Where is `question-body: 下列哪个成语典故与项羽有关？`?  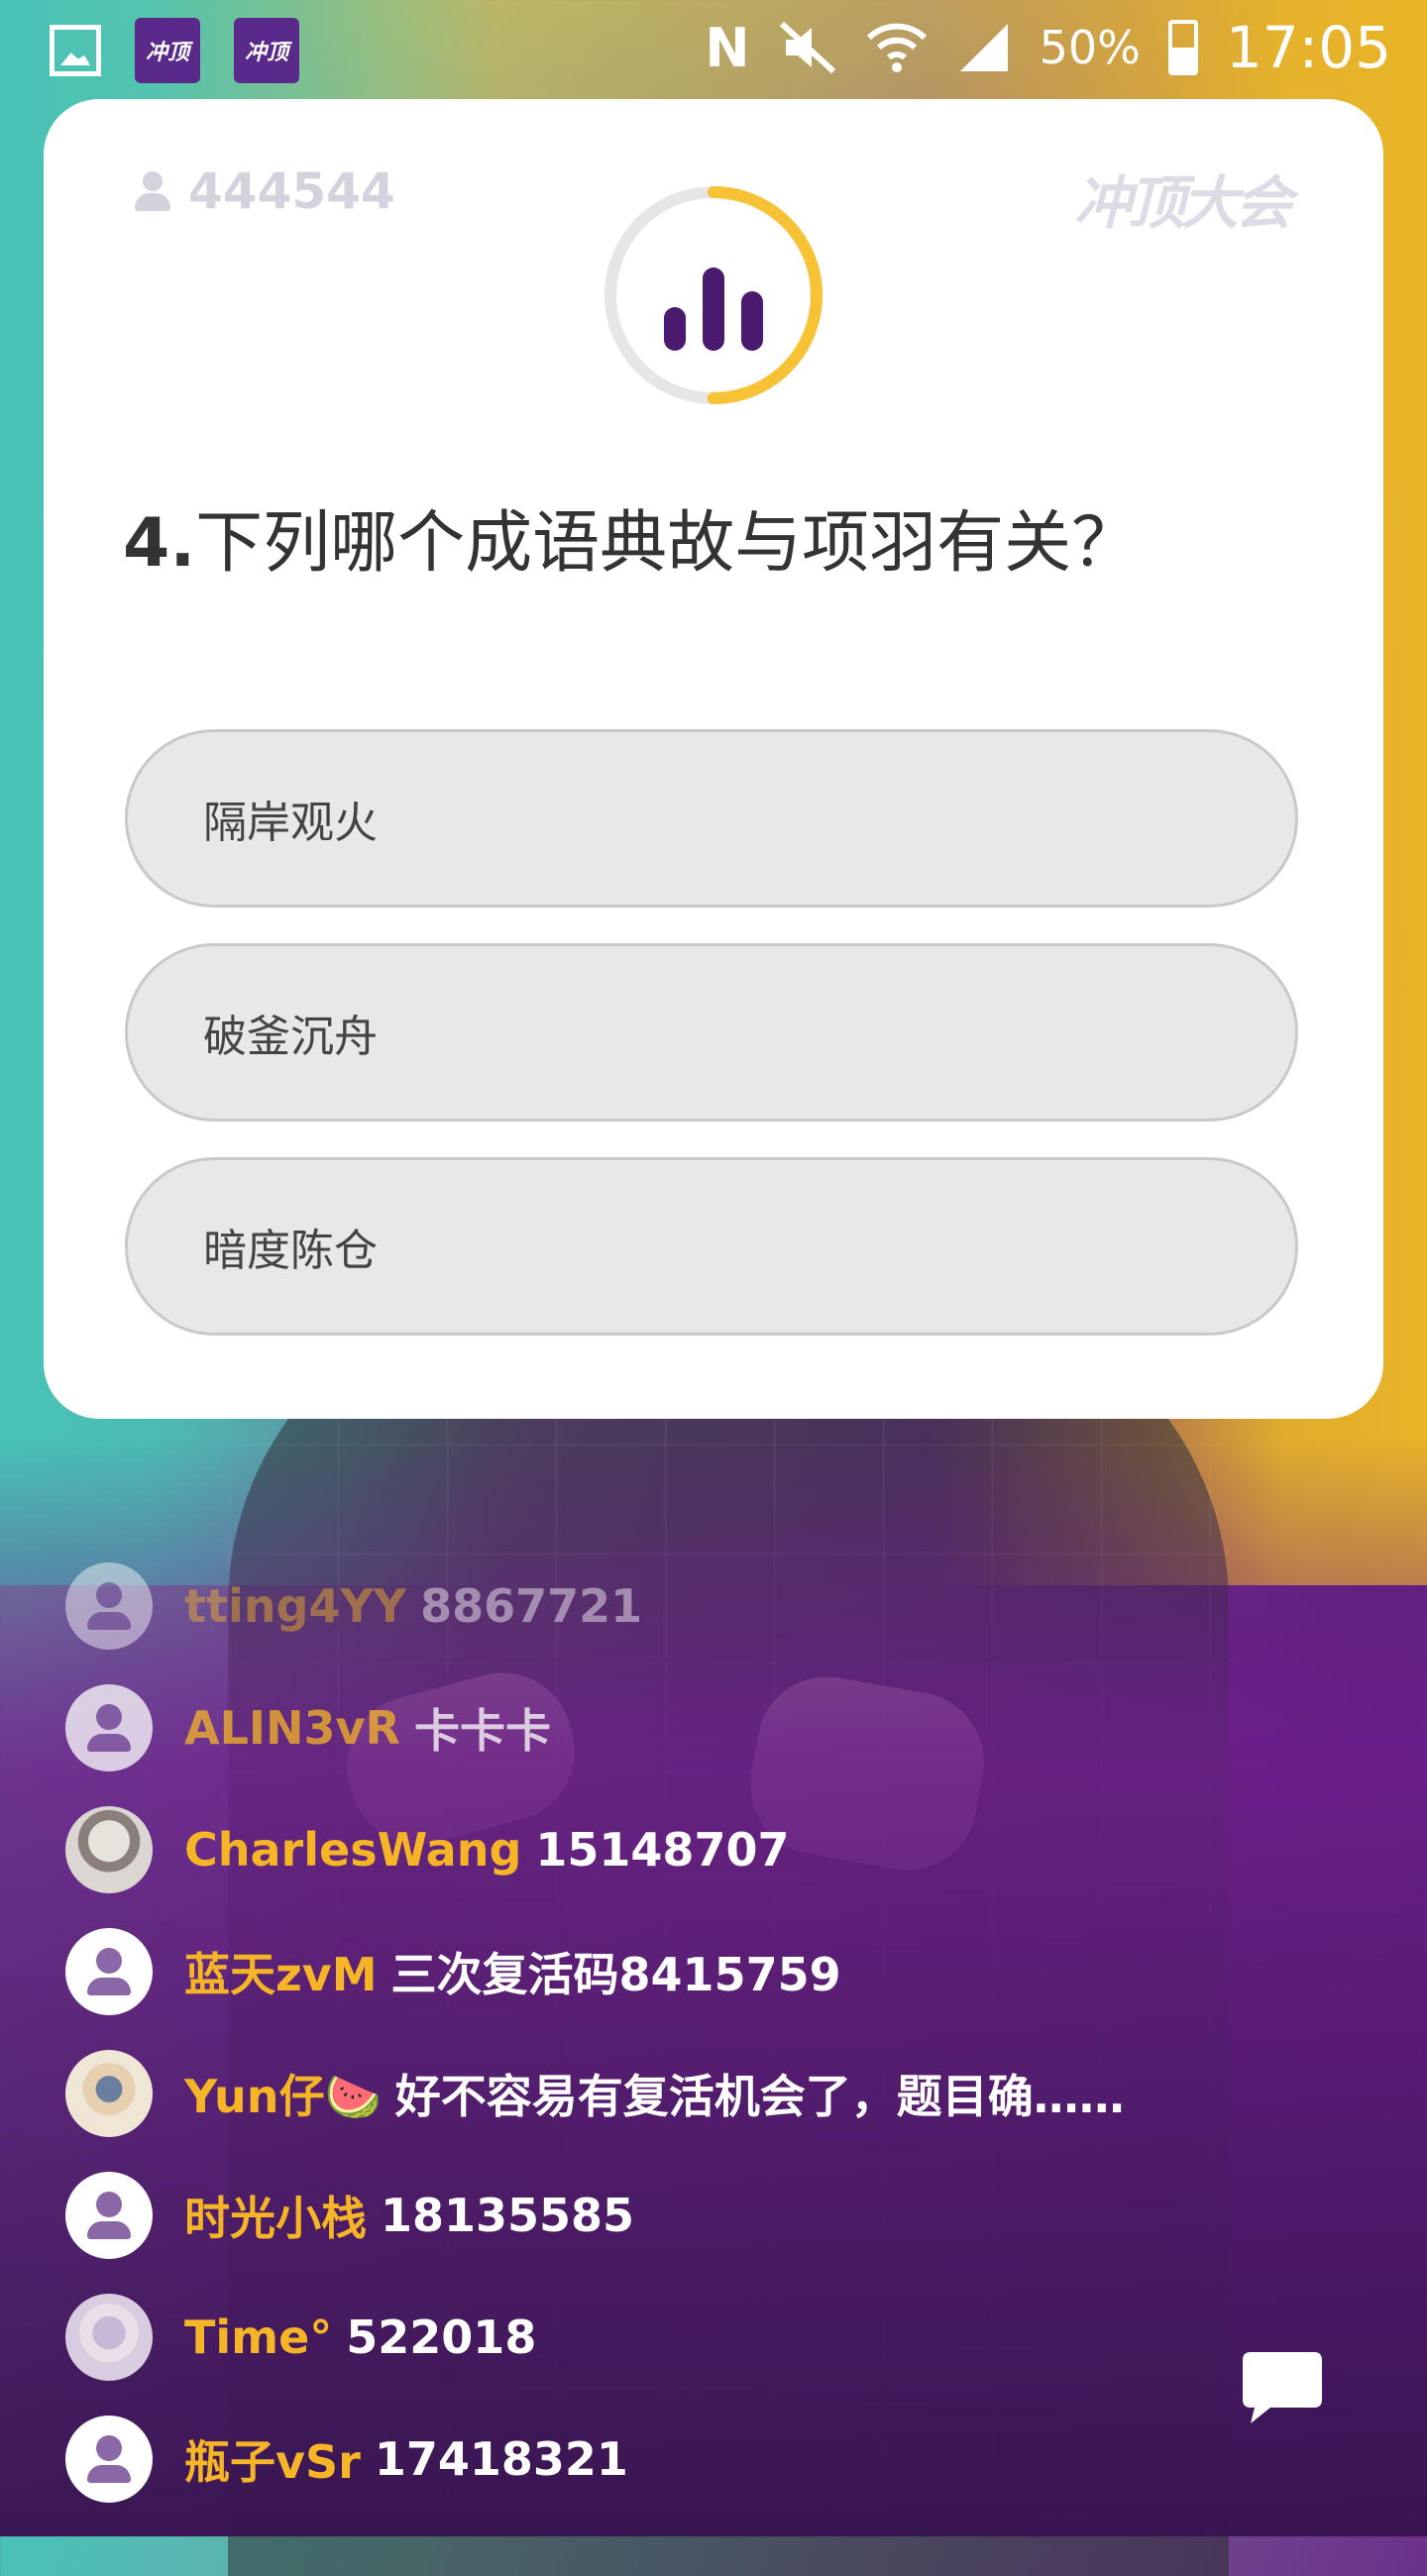
question-body: 下列哪个成语典故与项羽有关？ is located at coordinates (667, 544).